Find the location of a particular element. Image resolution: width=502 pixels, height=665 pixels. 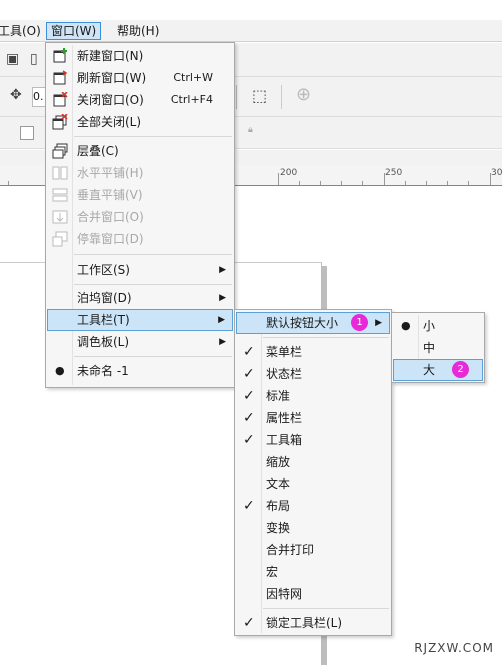

lock-icon: 🔒︎ is located at coordinates (250, 130).